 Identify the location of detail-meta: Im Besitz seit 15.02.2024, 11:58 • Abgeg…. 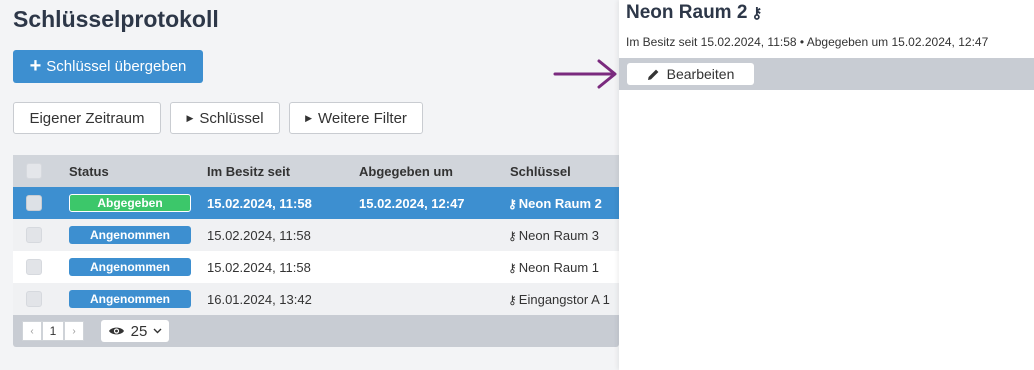
(807, 42).